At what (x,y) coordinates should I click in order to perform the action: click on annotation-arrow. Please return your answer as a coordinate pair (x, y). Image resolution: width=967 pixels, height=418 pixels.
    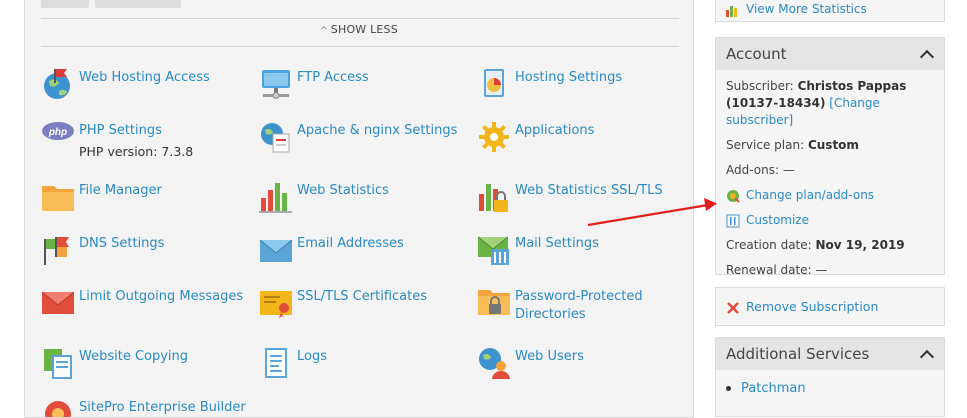
    Looking at the image, I should click on (652, 212).